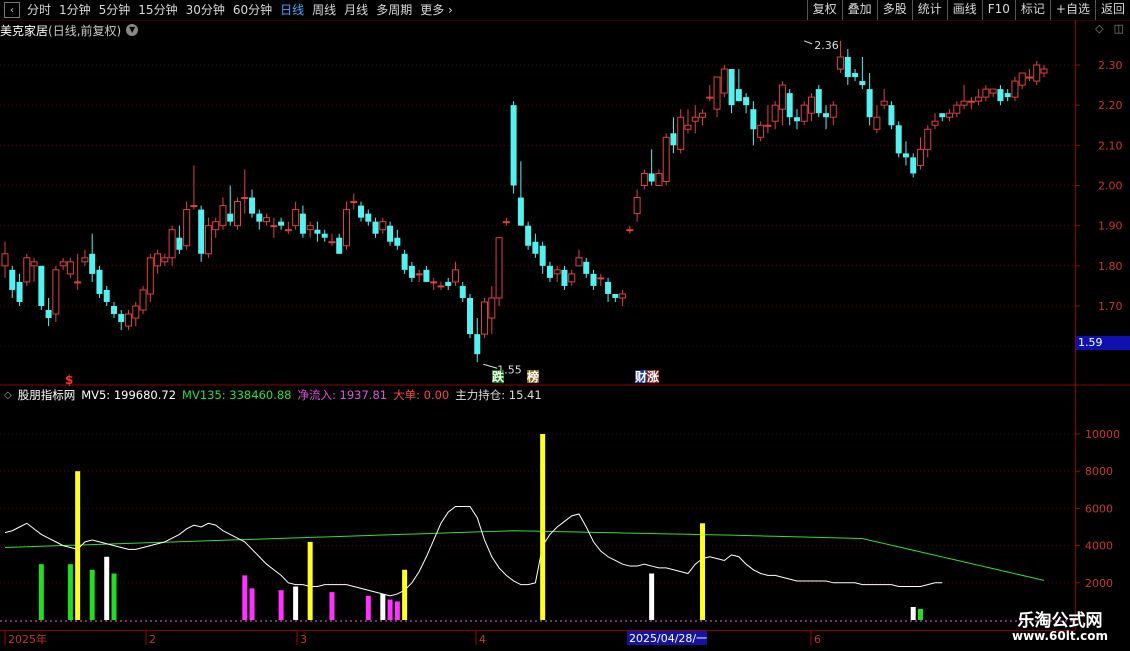 The width and height of the screenshot is (1130, 651). What do you see at coordinates (421, 395) in the screenshot?
I see `big-order-label: 大单: 0.00` at bounding box center [421, 395].